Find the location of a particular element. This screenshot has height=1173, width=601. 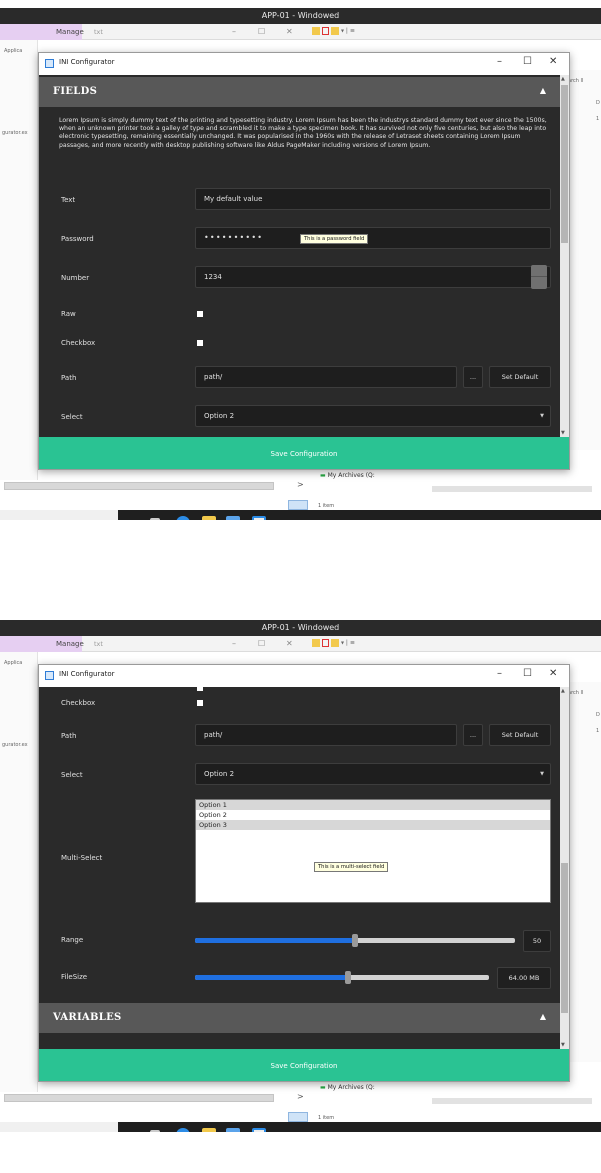

range-slider is located at coordinates (355, 940).